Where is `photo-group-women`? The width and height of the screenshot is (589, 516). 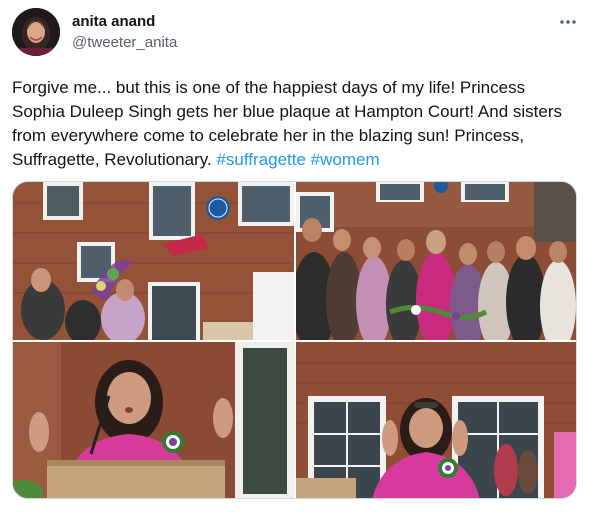 photo-group-women is located at coordinates (436, 261).